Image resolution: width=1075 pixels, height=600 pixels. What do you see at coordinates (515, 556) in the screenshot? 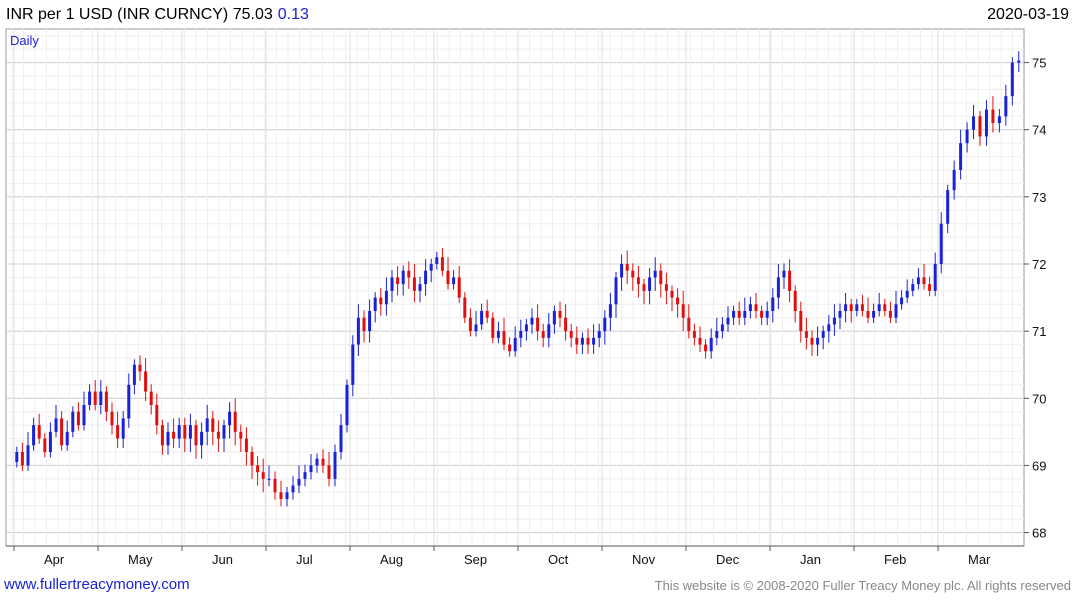
I see `x-axis: Apr May Jun Jul Aug Sep Oct Nov Dec Jan Feb Mar` at bounding box center [515, 556].